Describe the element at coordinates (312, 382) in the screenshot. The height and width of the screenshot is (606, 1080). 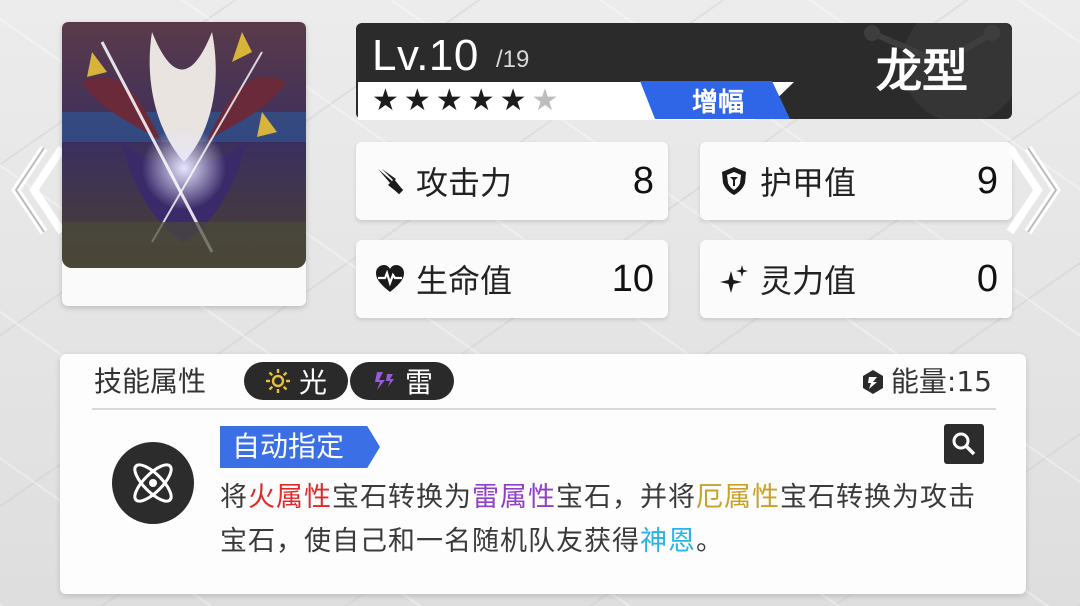
I see `attribute-light-label: 光` at that location.